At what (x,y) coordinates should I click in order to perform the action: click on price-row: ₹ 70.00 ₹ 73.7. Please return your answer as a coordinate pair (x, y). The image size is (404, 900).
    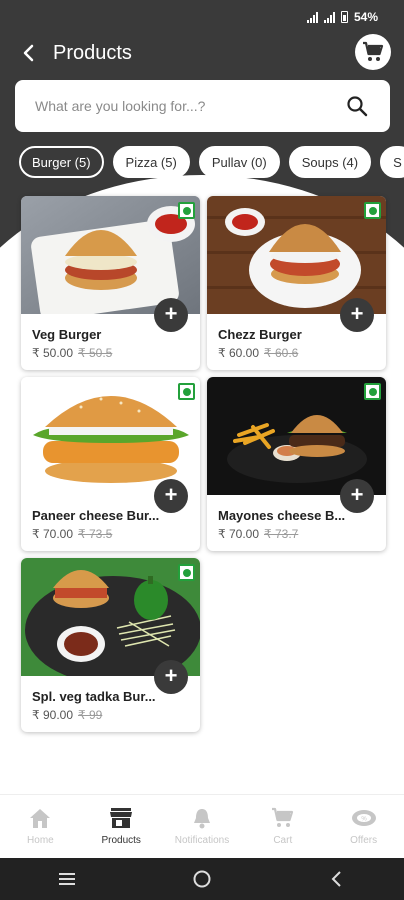
    Looking at the image, I should click on (258, 534).